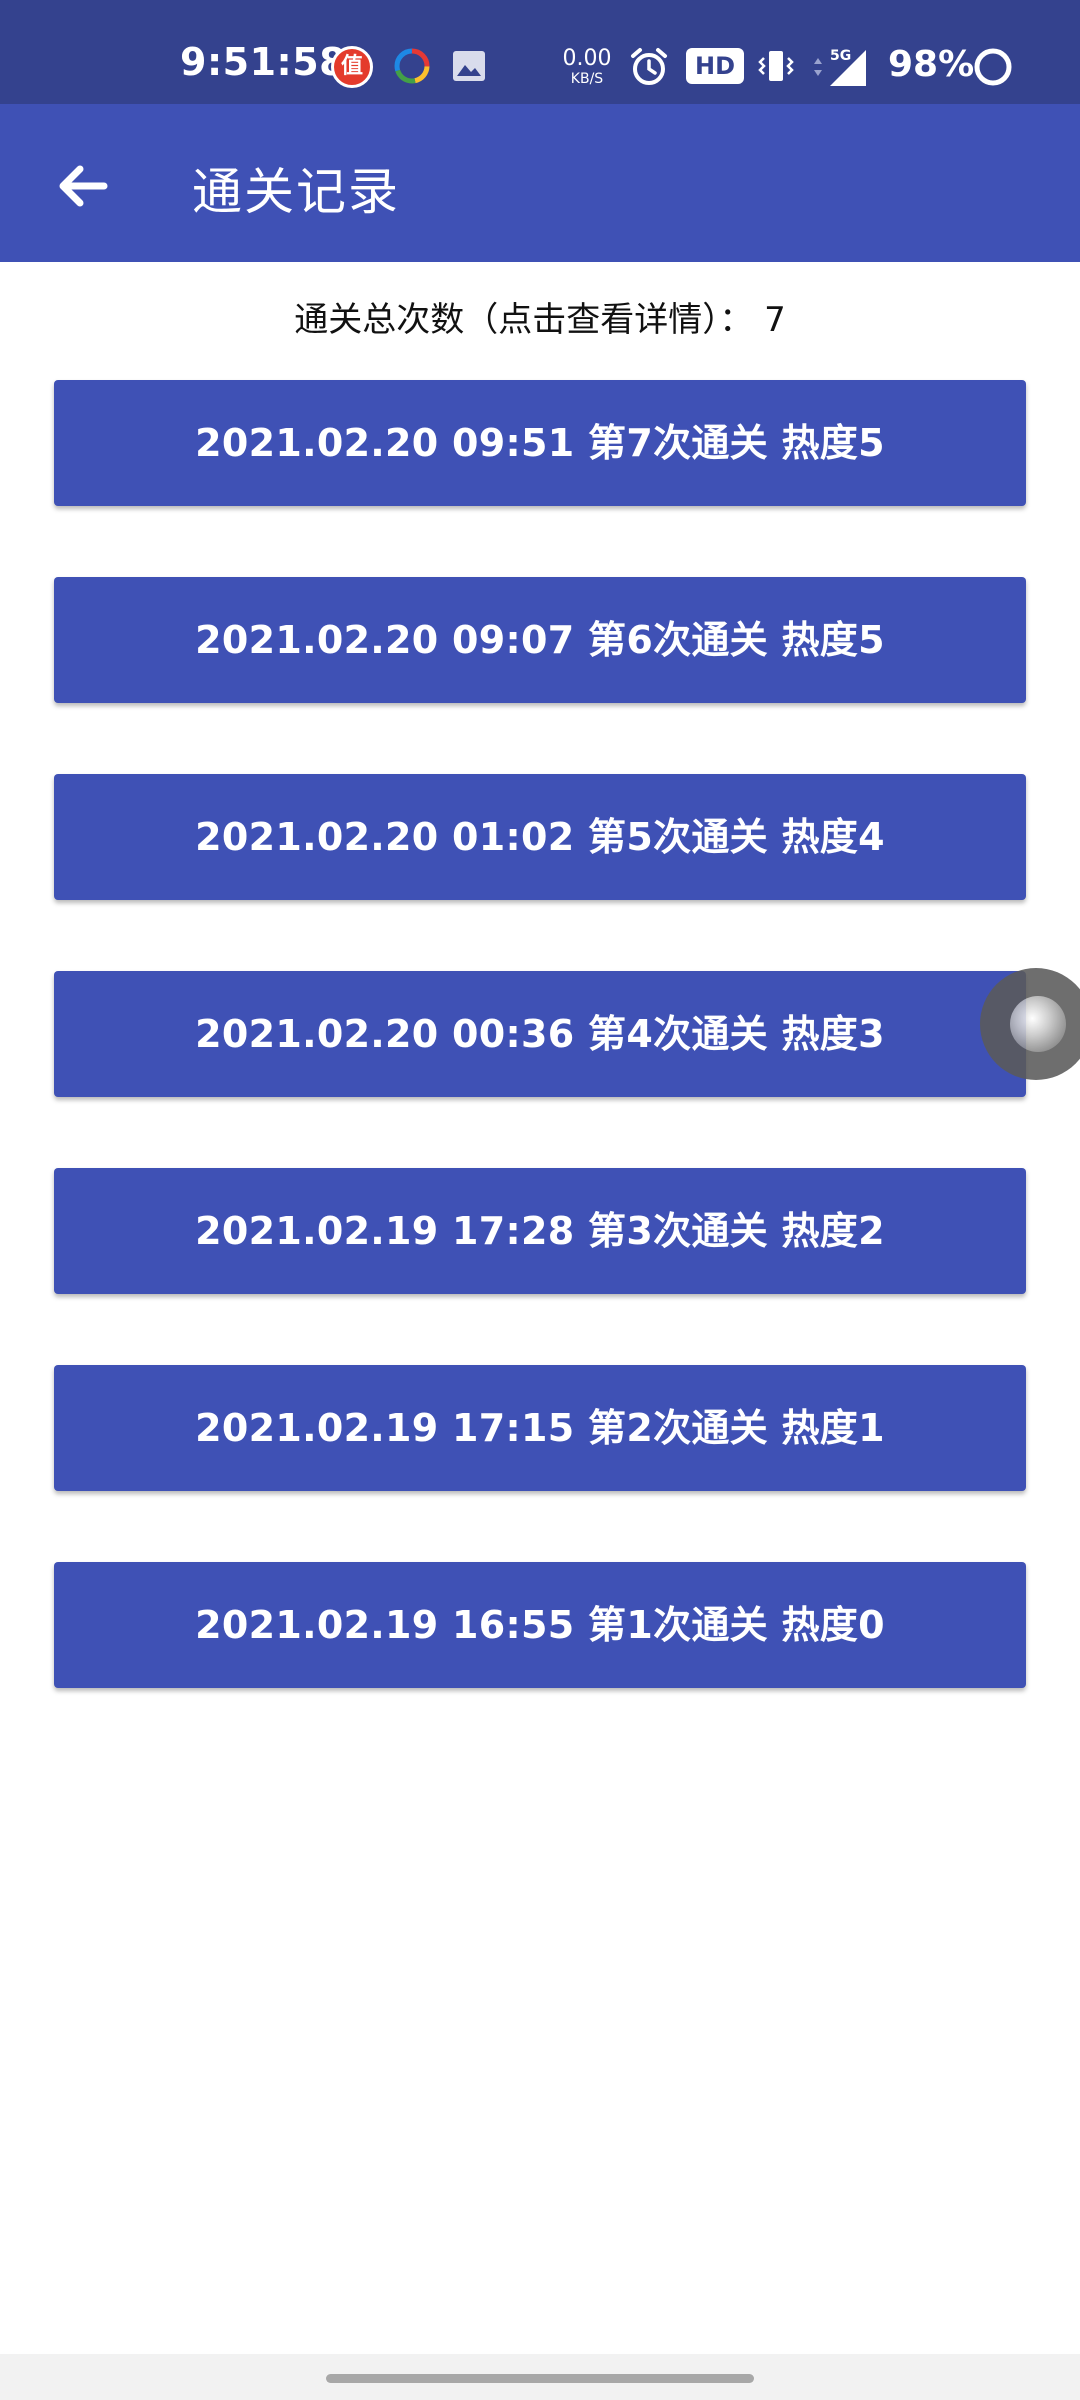 This screenshot has height=2400, width=1080. I want to click on floating-assist-ball, so click(1030, 1024).